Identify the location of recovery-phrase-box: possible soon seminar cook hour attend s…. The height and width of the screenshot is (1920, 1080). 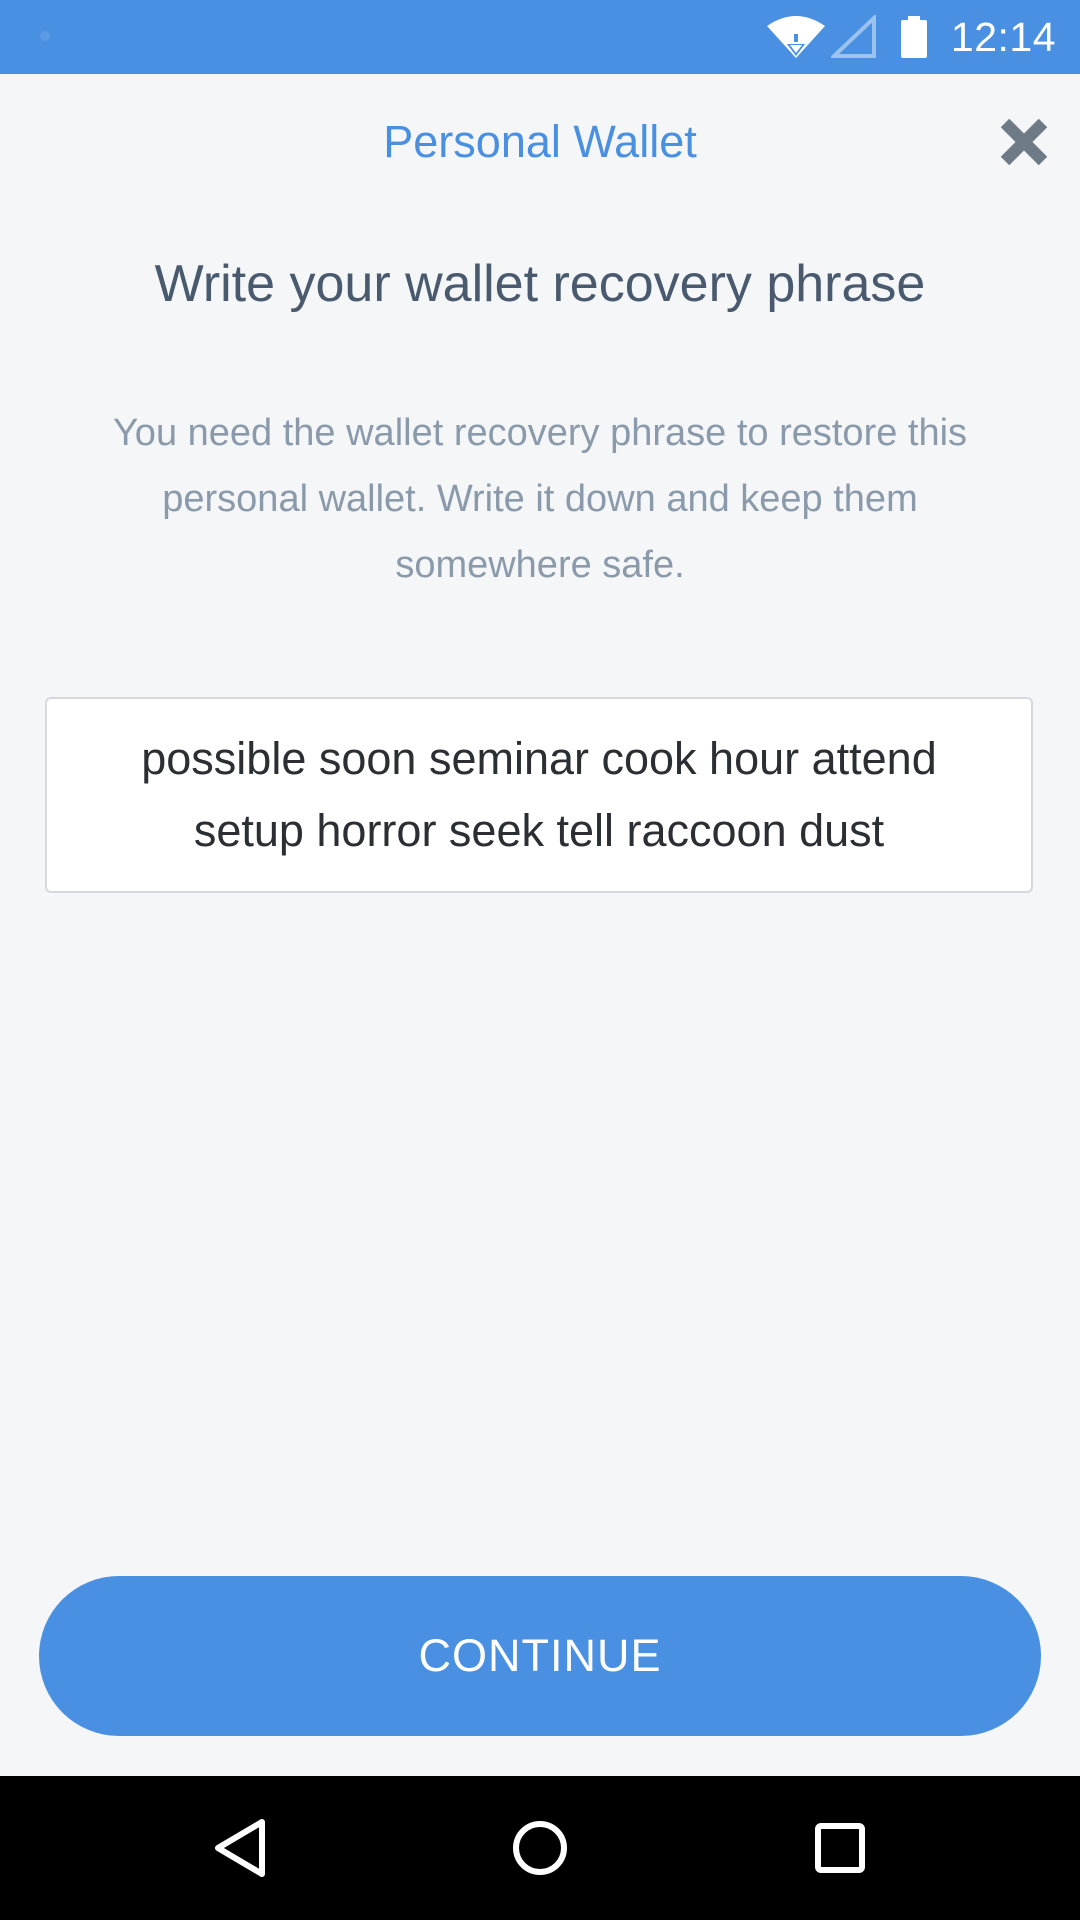
(539, 795).